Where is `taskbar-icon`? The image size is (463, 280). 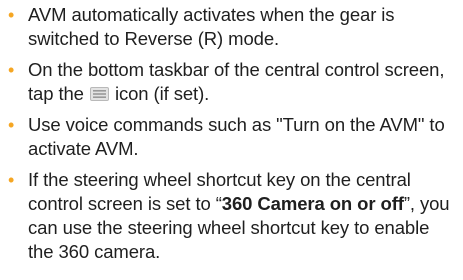 taskbar-icon is located at coordinates (99, 94).